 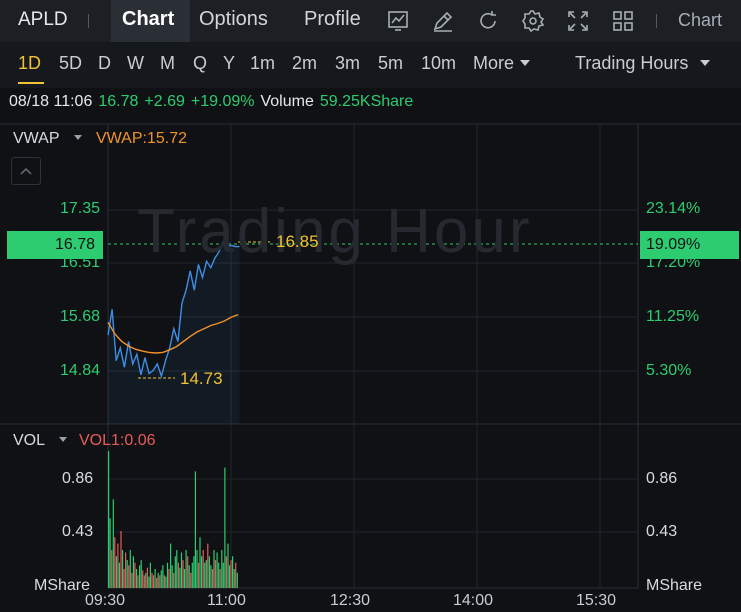 I want to click on high-label: 16.85, so click(x=297, y=241).